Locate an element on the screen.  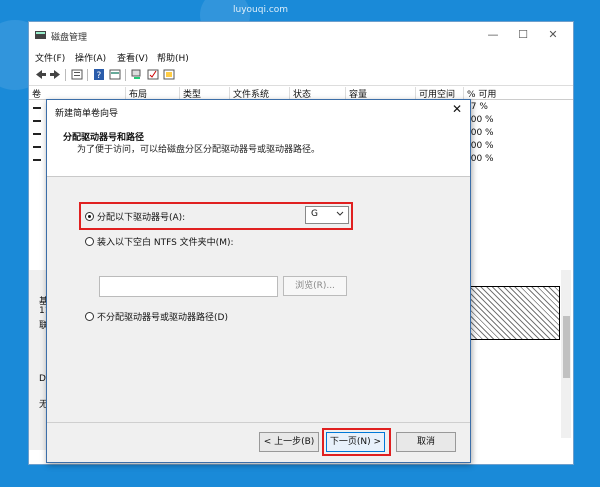
radio-assign-letter is located at coordinates (89, 216).